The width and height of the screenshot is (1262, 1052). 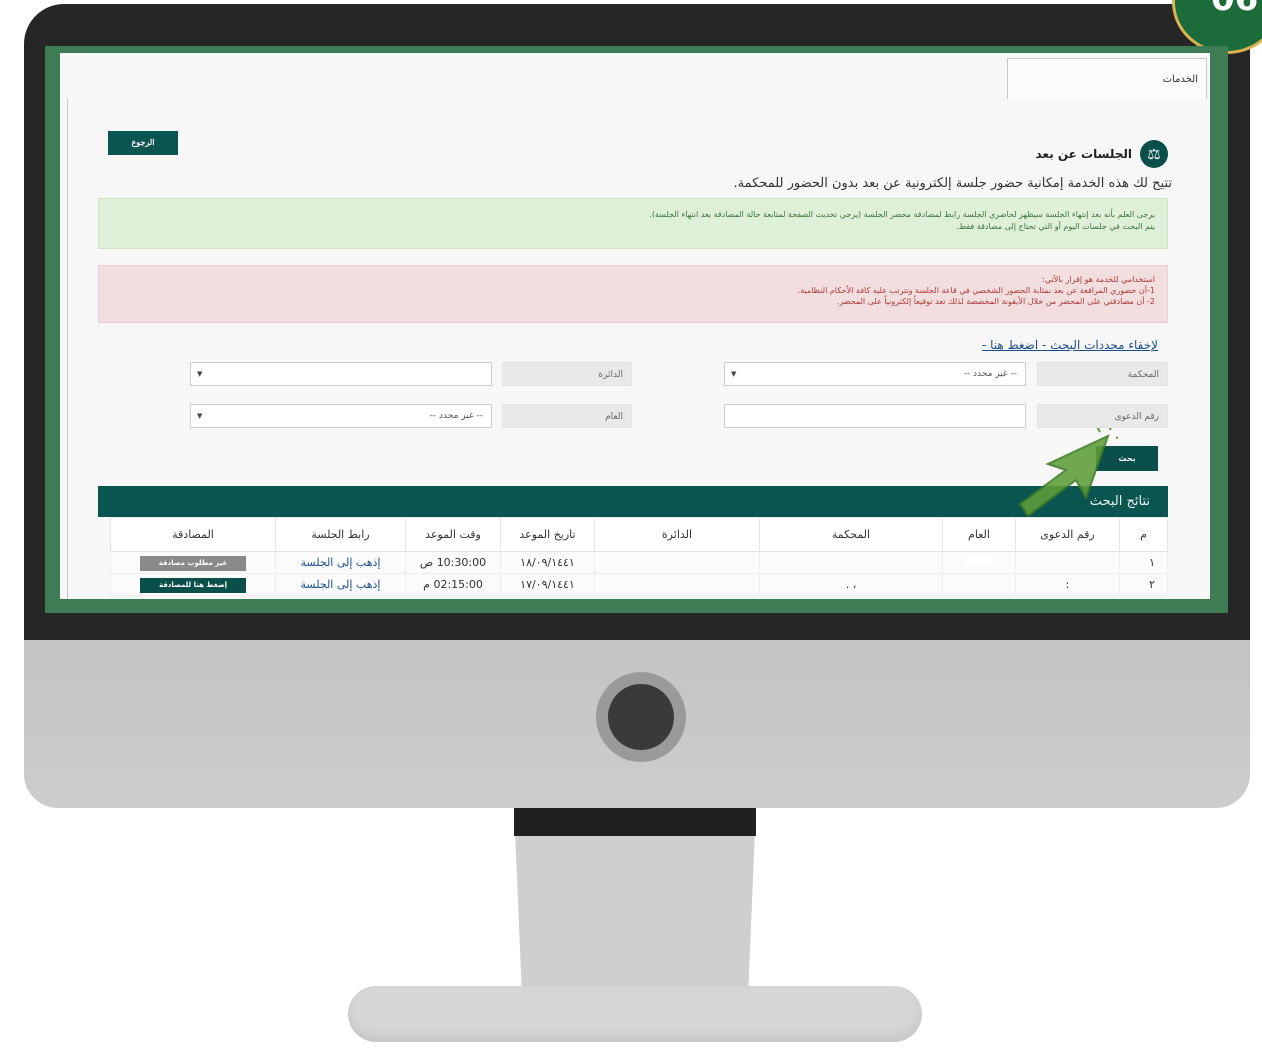 I want to click on year-select-value: -- غير محدد --, so click(x=456, y=416).